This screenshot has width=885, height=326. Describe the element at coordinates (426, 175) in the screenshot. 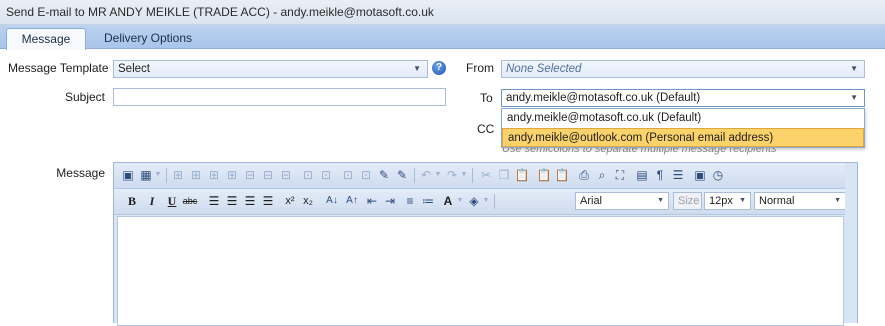

I see `undo-icon: ↶` at that location.